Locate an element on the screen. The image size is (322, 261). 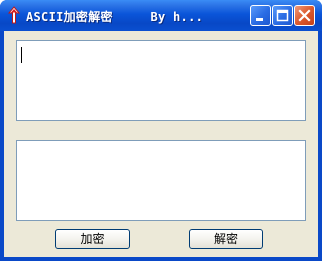
arrow-up-icon is located at coordinates (14, 15).